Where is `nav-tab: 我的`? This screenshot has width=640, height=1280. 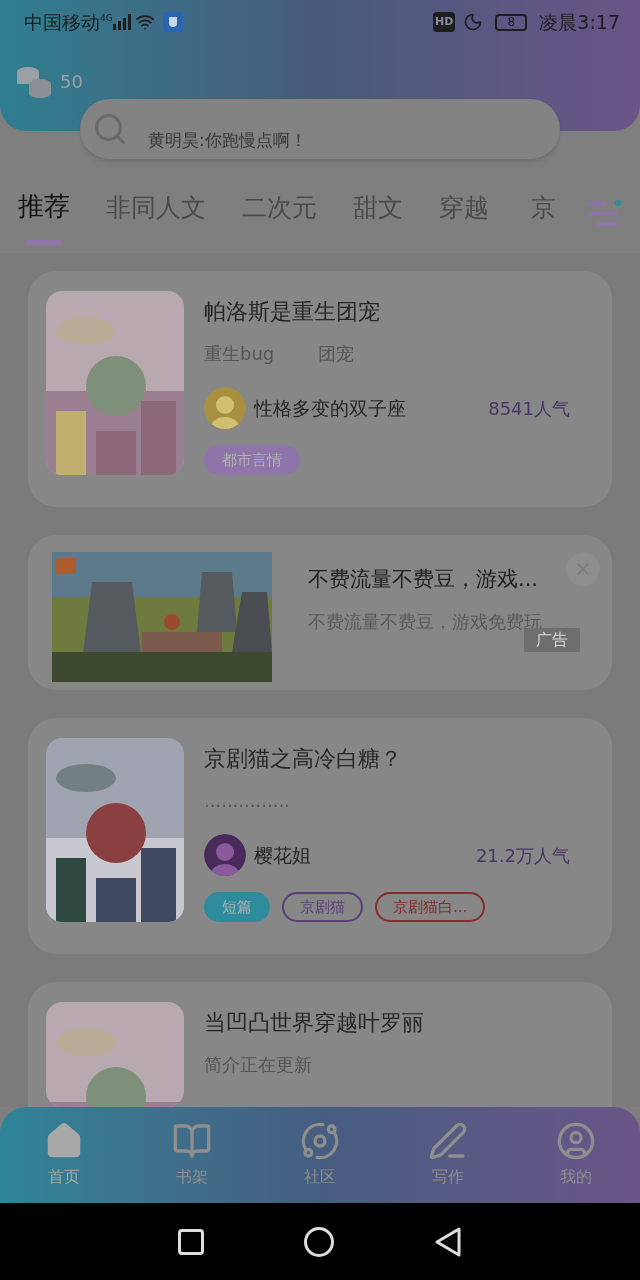
nav-tab: 我的 is located at coordinates (576, 1155).